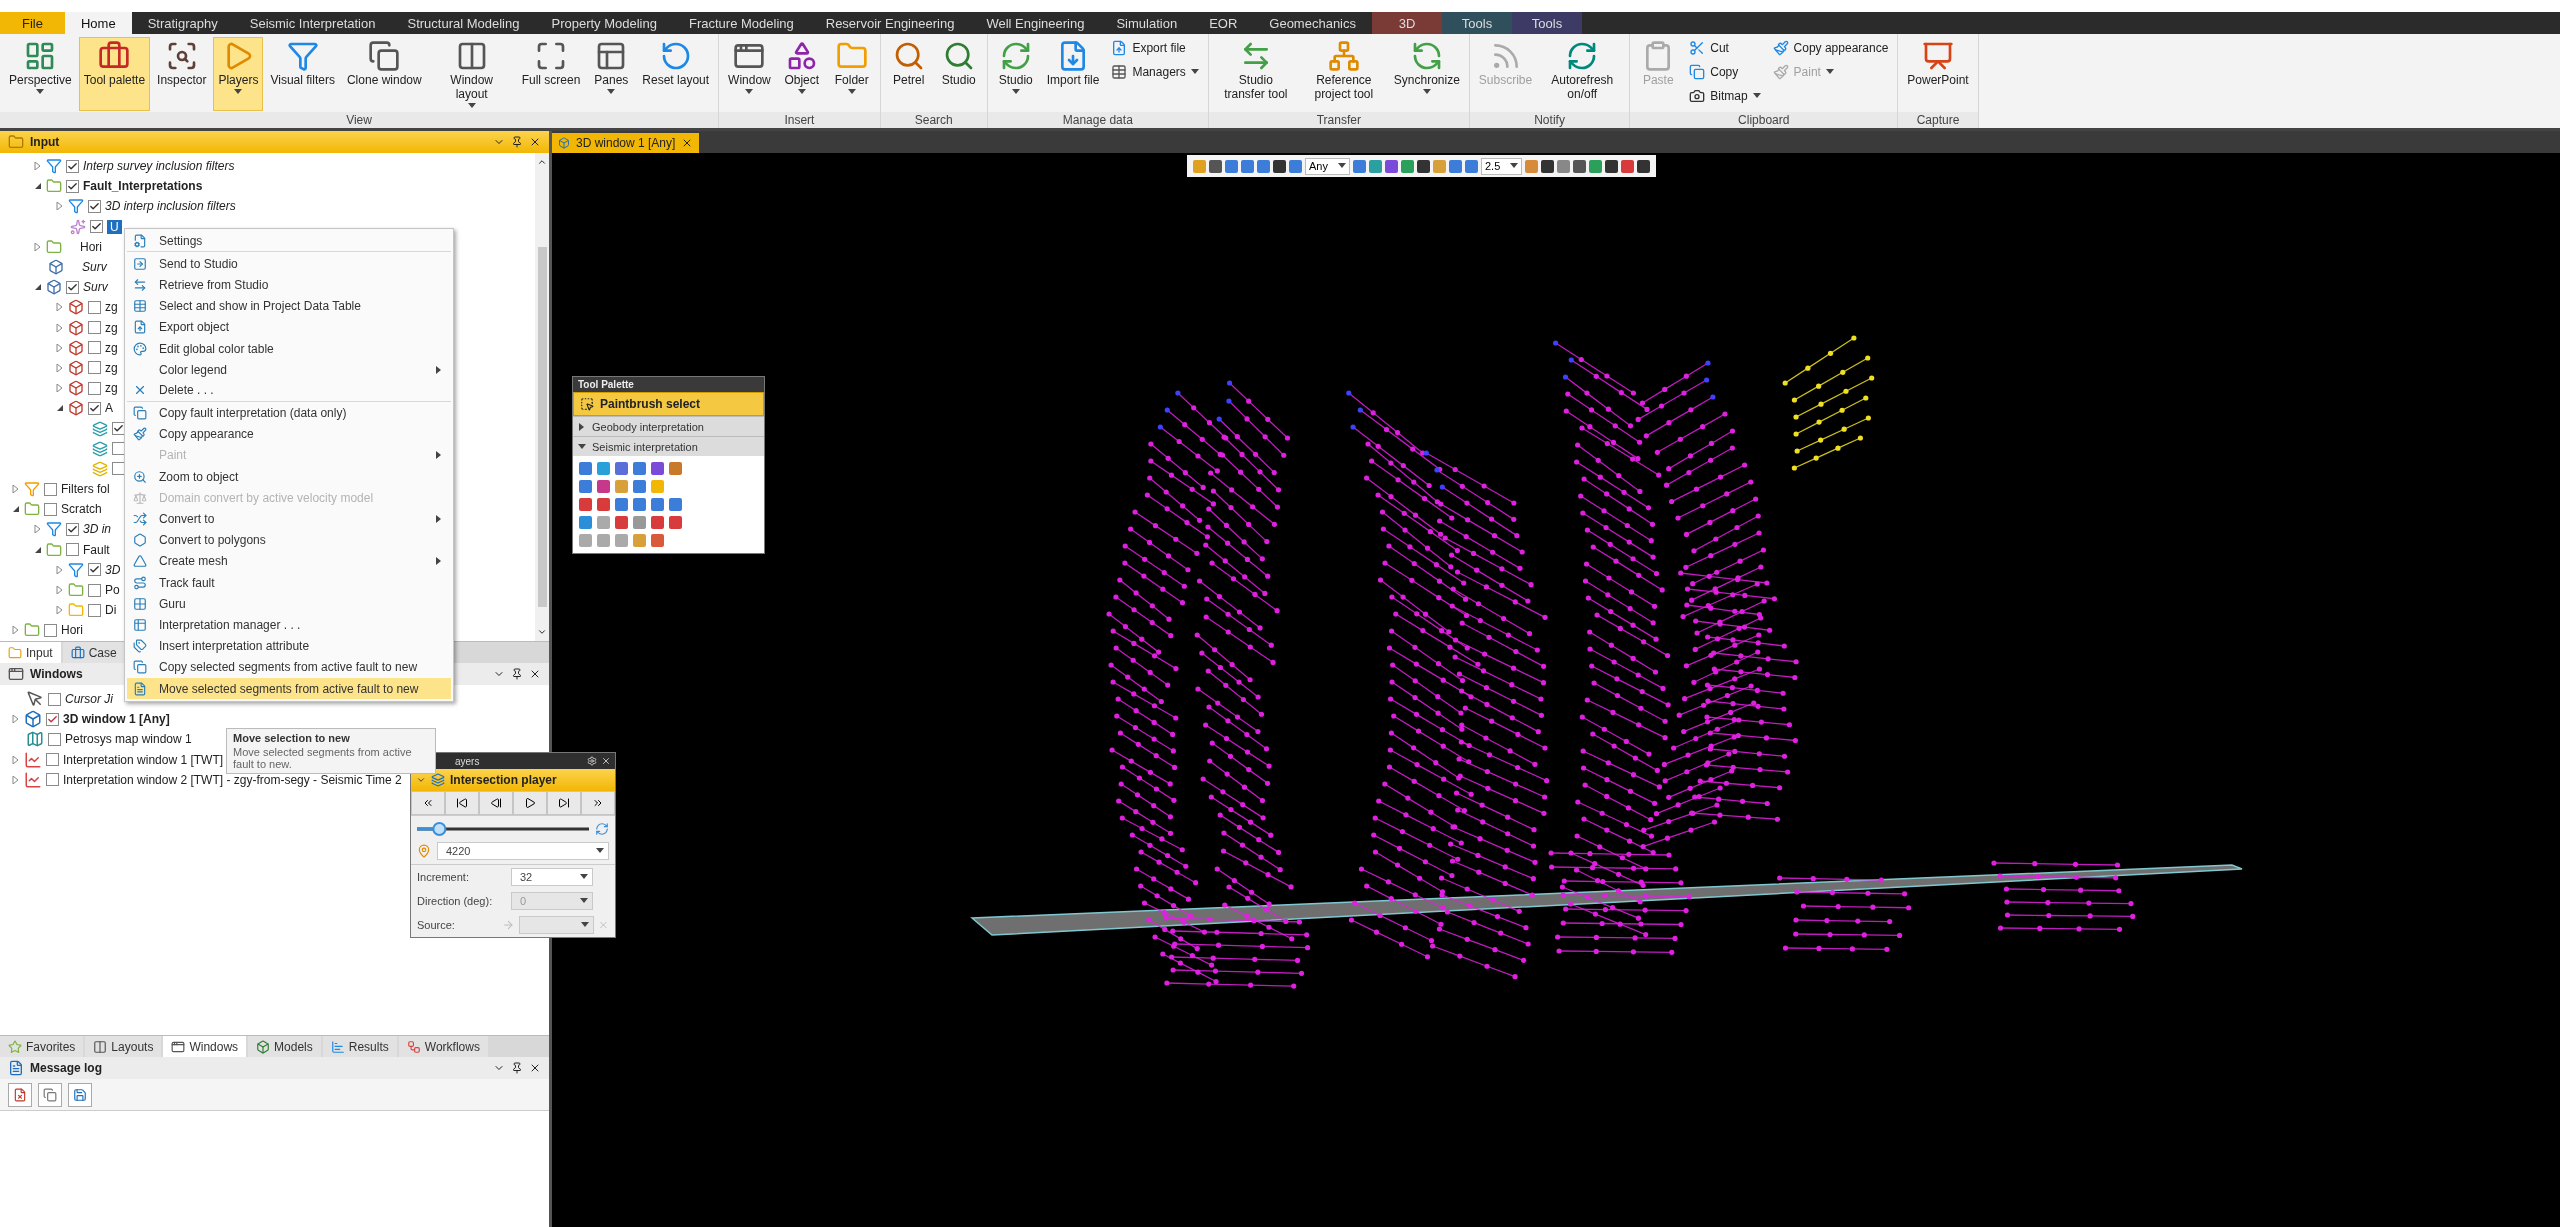 Image resolution: width=2560 pixels, height=1227 pixels. Describe the element at coordinates (289, 604) in the screenshot. I see `menu-item: Guru` at that location.